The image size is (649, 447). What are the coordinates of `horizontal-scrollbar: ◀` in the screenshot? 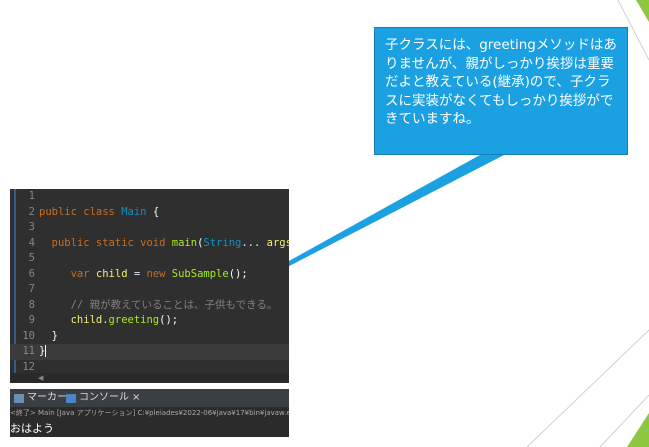 It's located at (149, 378).